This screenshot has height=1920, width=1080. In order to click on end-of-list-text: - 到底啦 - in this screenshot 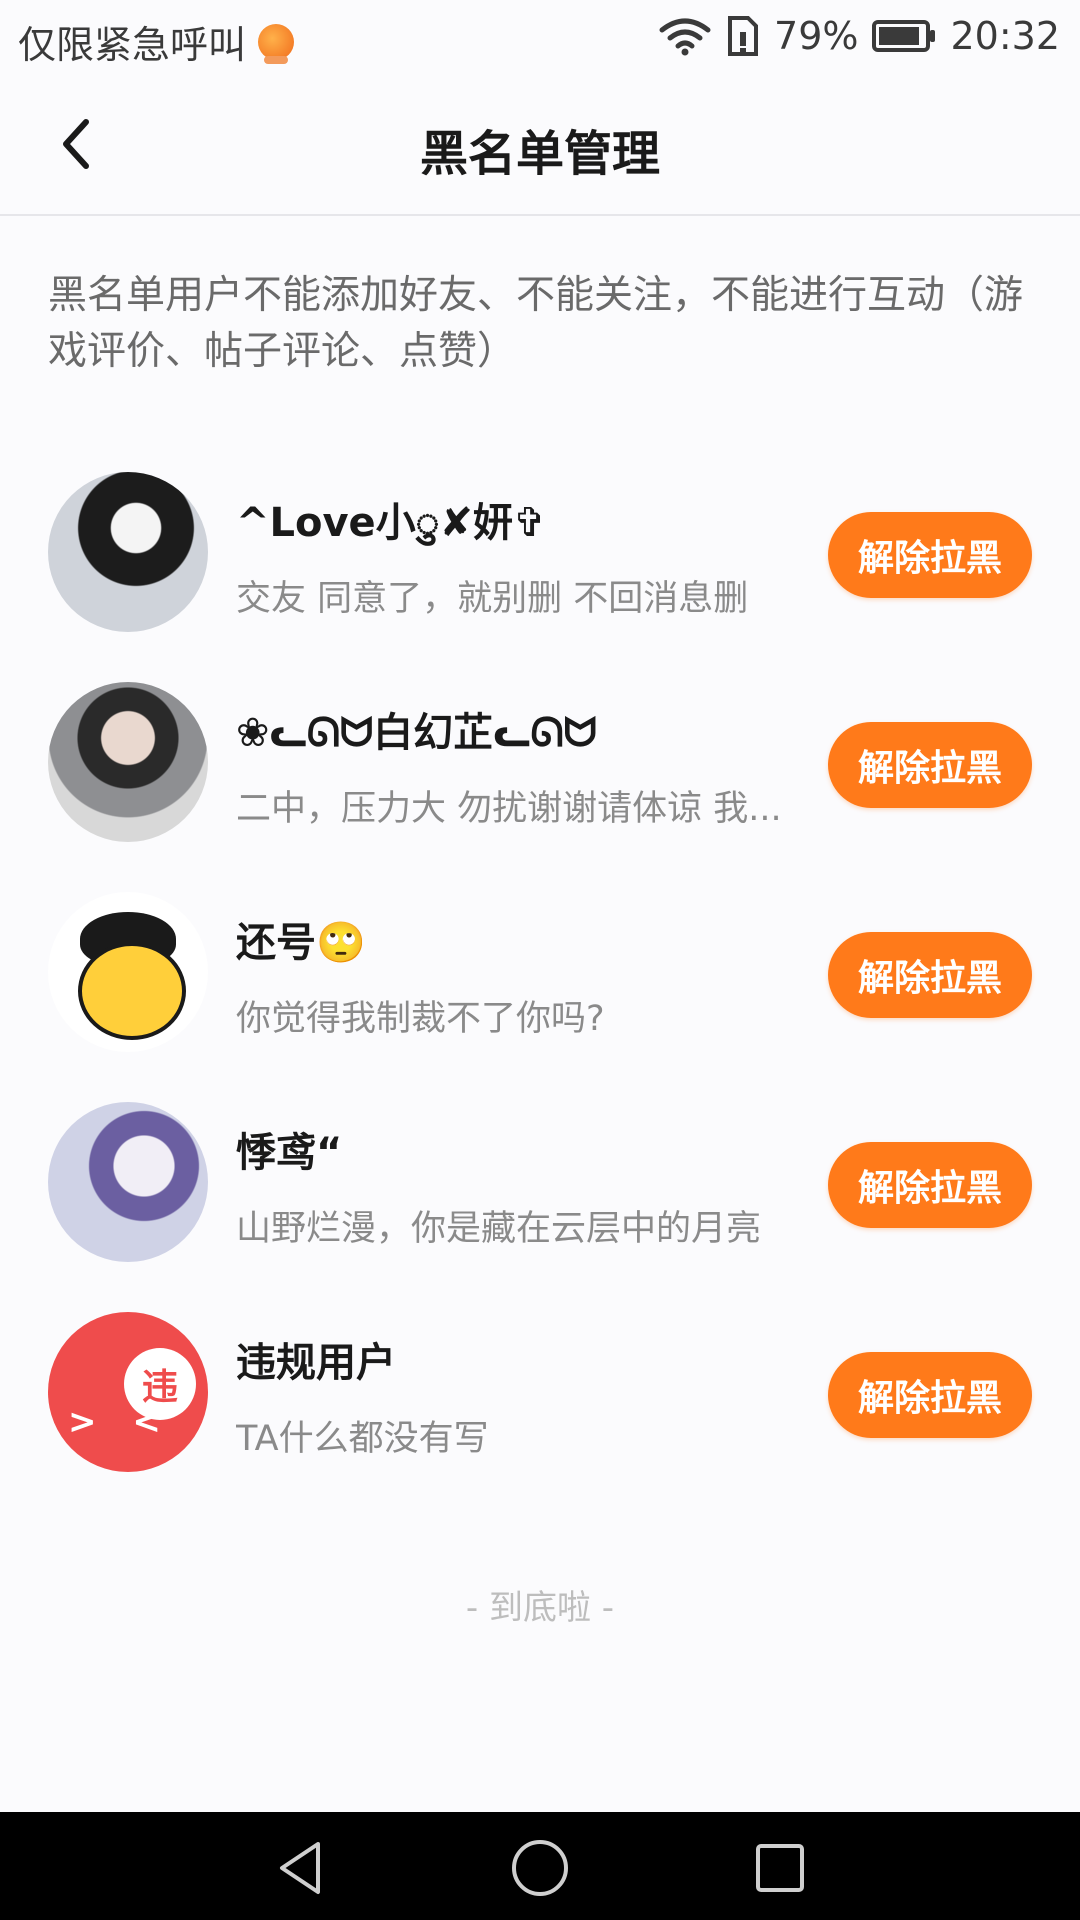, I will do `click(540, 1608)`.